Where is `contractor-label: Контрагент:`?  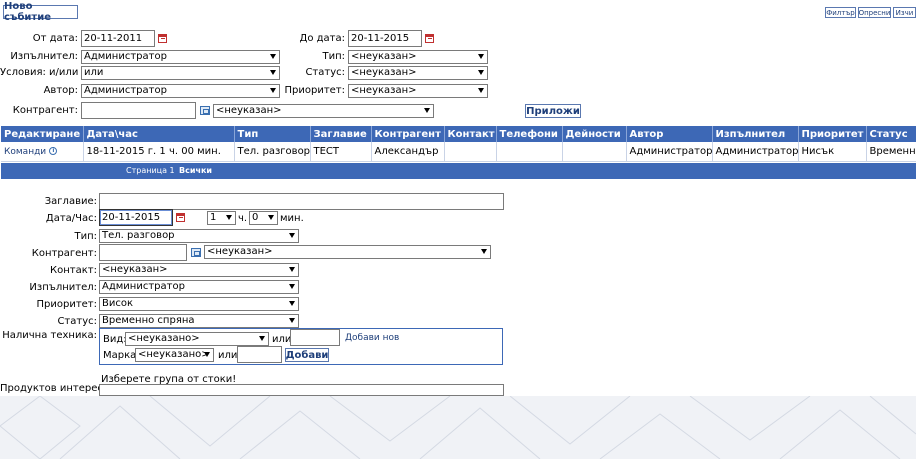
contractor-label: Контрагент: is located at coordinates (45, 110).